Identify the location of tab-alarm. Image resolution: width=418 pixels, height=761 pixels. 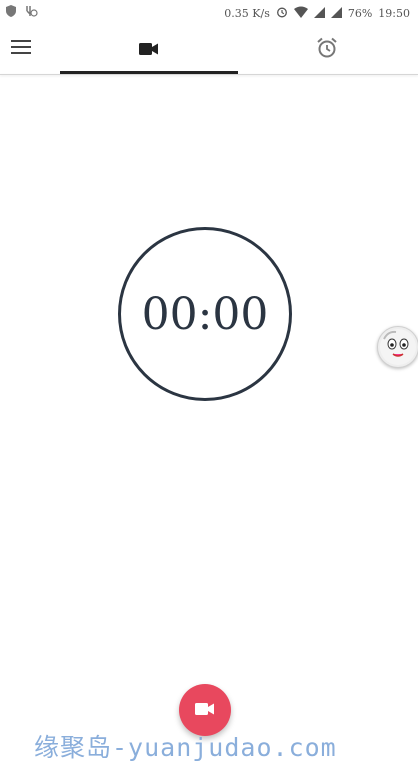
(327, 50).